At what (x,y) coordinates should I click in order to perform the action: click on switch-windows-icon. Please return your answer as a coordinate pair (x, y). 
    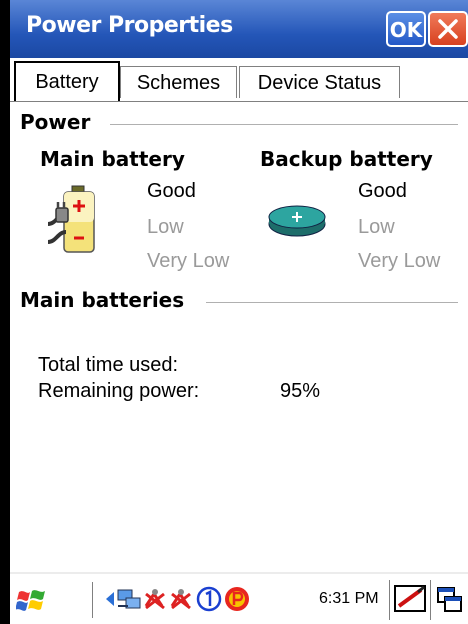
    Looking at the image, I should click on (450, 600).